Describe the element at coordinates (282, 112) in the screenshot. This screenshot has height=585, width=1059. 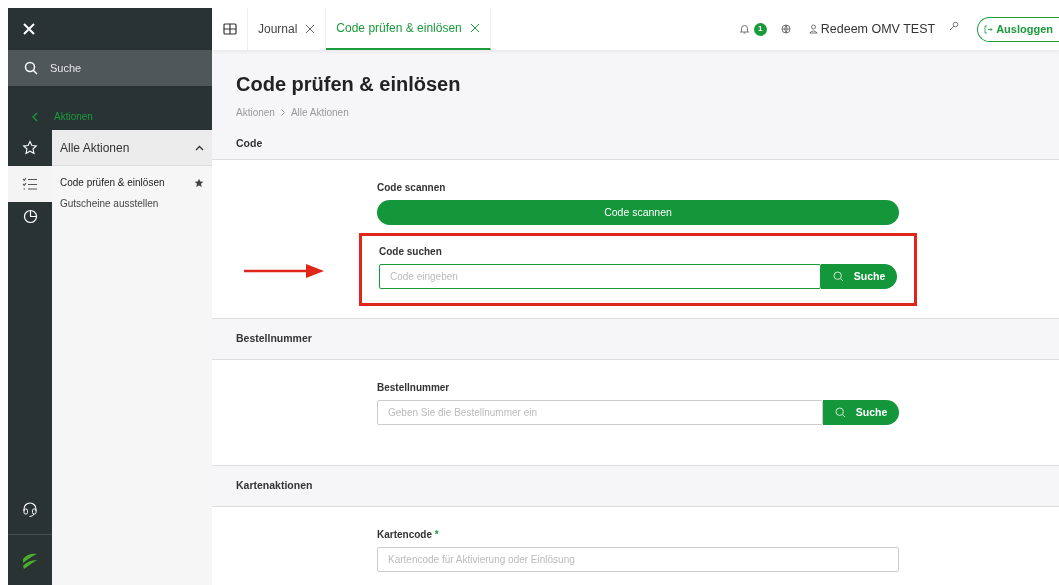
I see `chevron-icon` at that location.